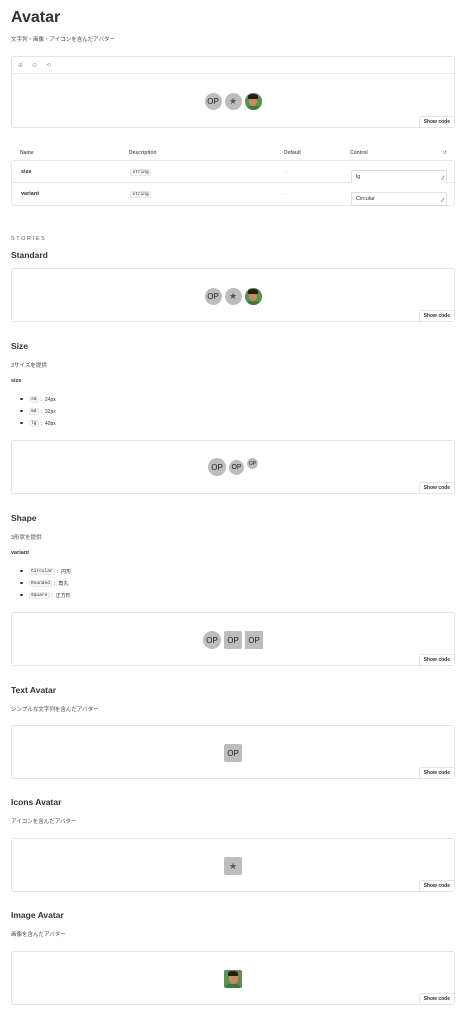  What do you see at coordinates (36, 17) in the screenshot?
I see `page-title: Avatar` at bounding box center [36, 17].